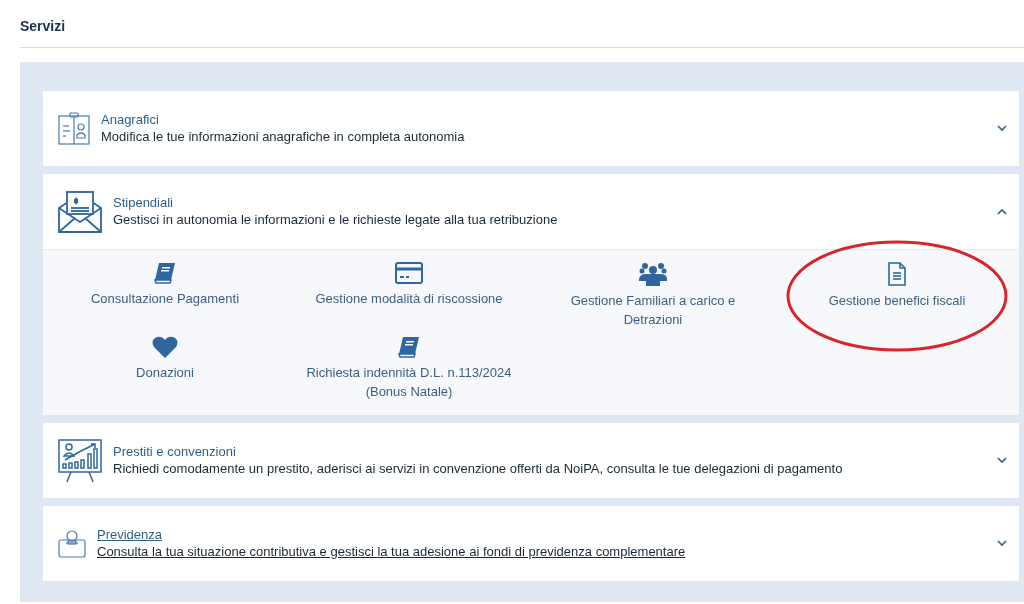 This screenshot has height=604, width=1024. What do you see at coordinates (409, 299) in the screenshot?
I see `service-link: Gestione modalità di riscossione` at bounding box center [409, 299].